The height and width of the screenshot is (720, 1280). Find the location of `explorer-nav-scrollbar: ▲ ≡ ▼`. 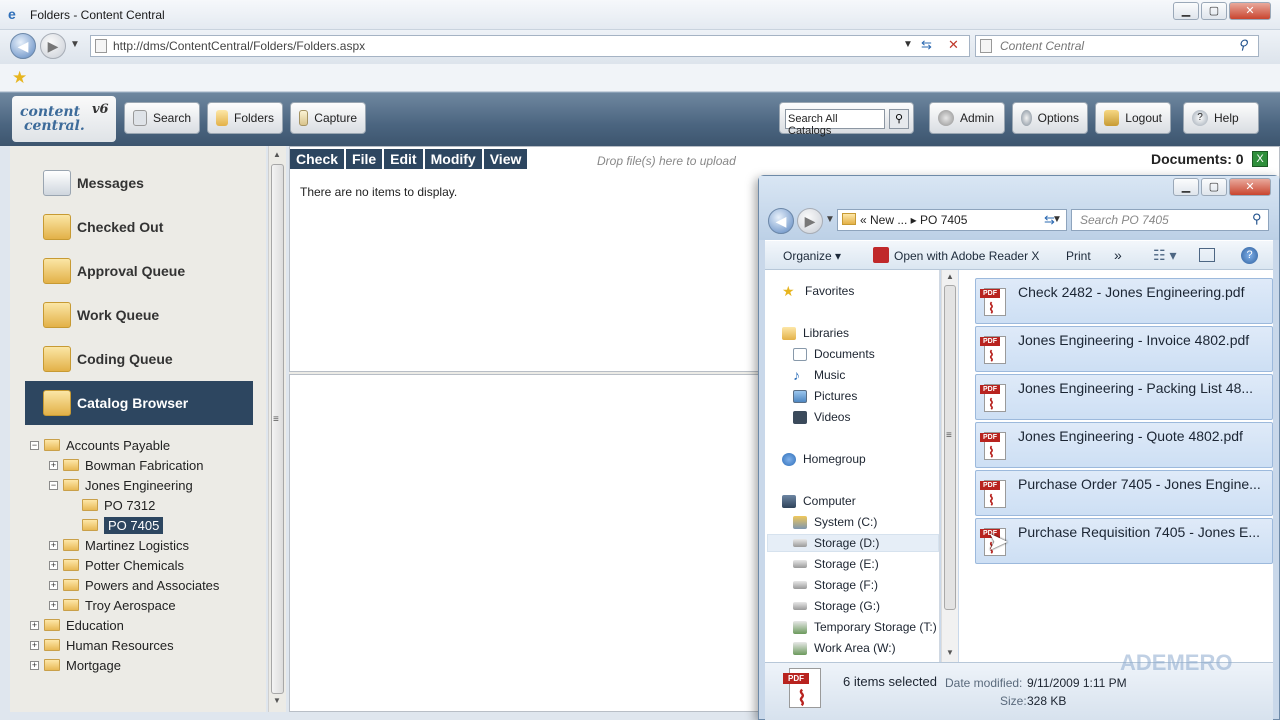

explorer-nav-scrollbar: ▲ ≡ ▼ is located at coordinates (949, 466).